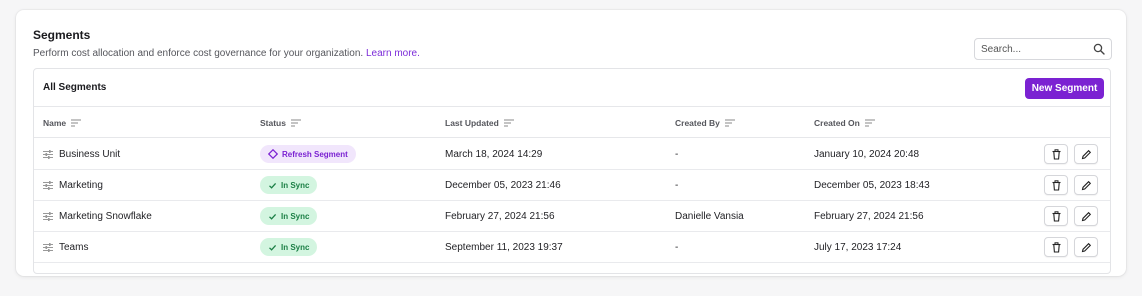 Image resolution: width=1142 pixels, height=296 pixels. I want to click on column-label: Created On, so click(837, 123).